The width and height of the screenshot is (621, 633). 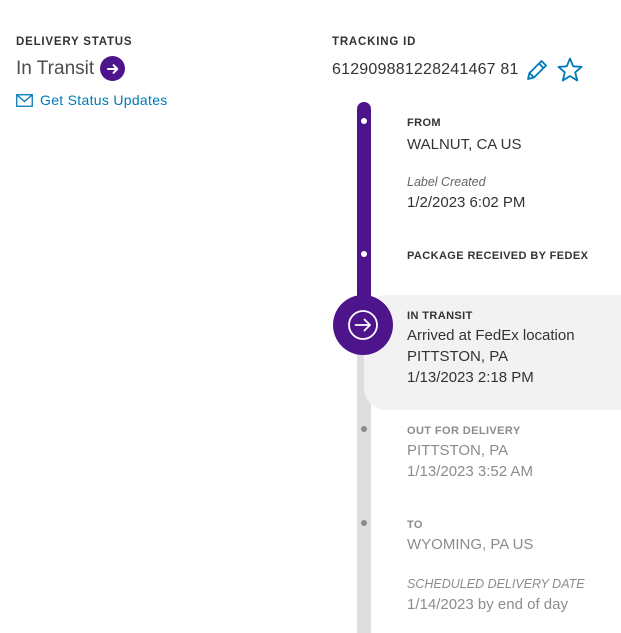 I want to click on event-out-for-delivery-datetime: 1/13/2023 3:52 AM, so click(x=470, y=471).